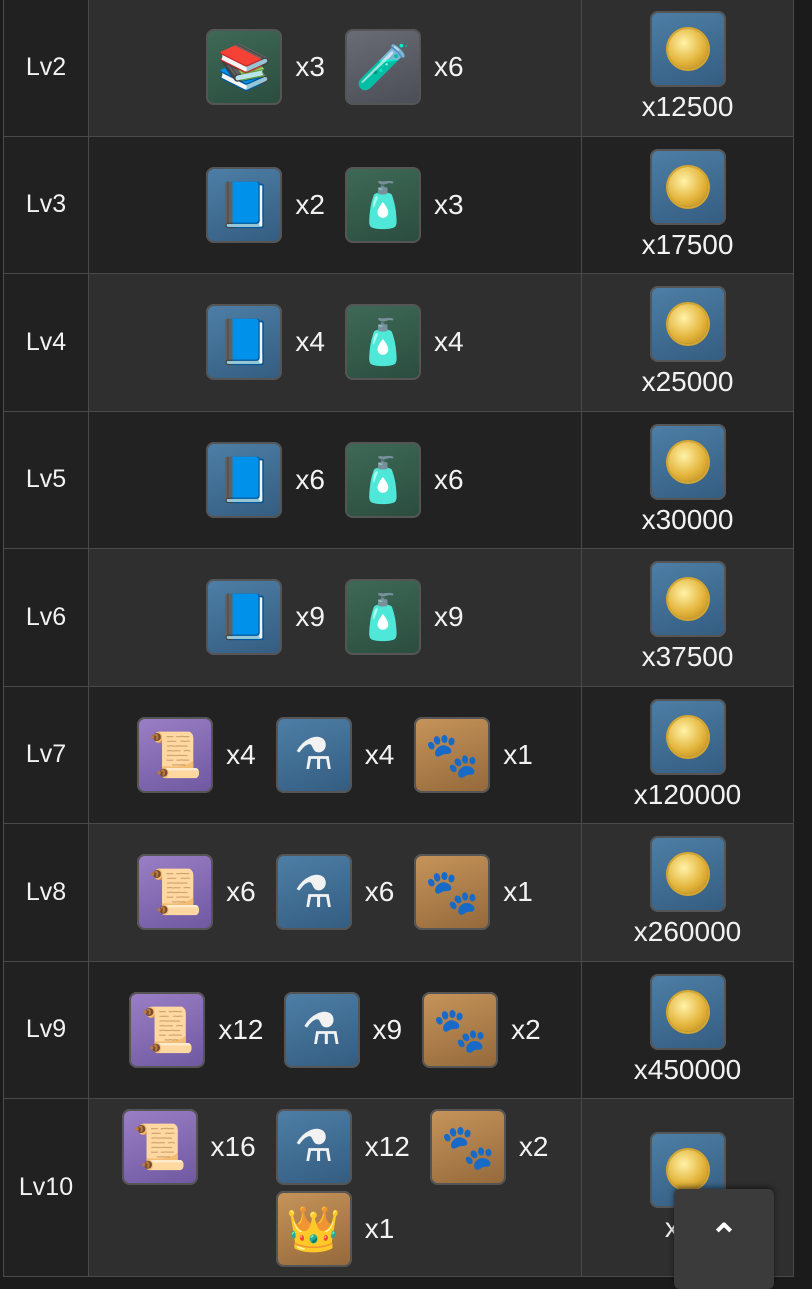 This screenshot has width=812, height=1289. I want to click on materials-cell: 📜 x16 ⚗ x12 🐾 x2 👑 x1, so click(335, 1187).